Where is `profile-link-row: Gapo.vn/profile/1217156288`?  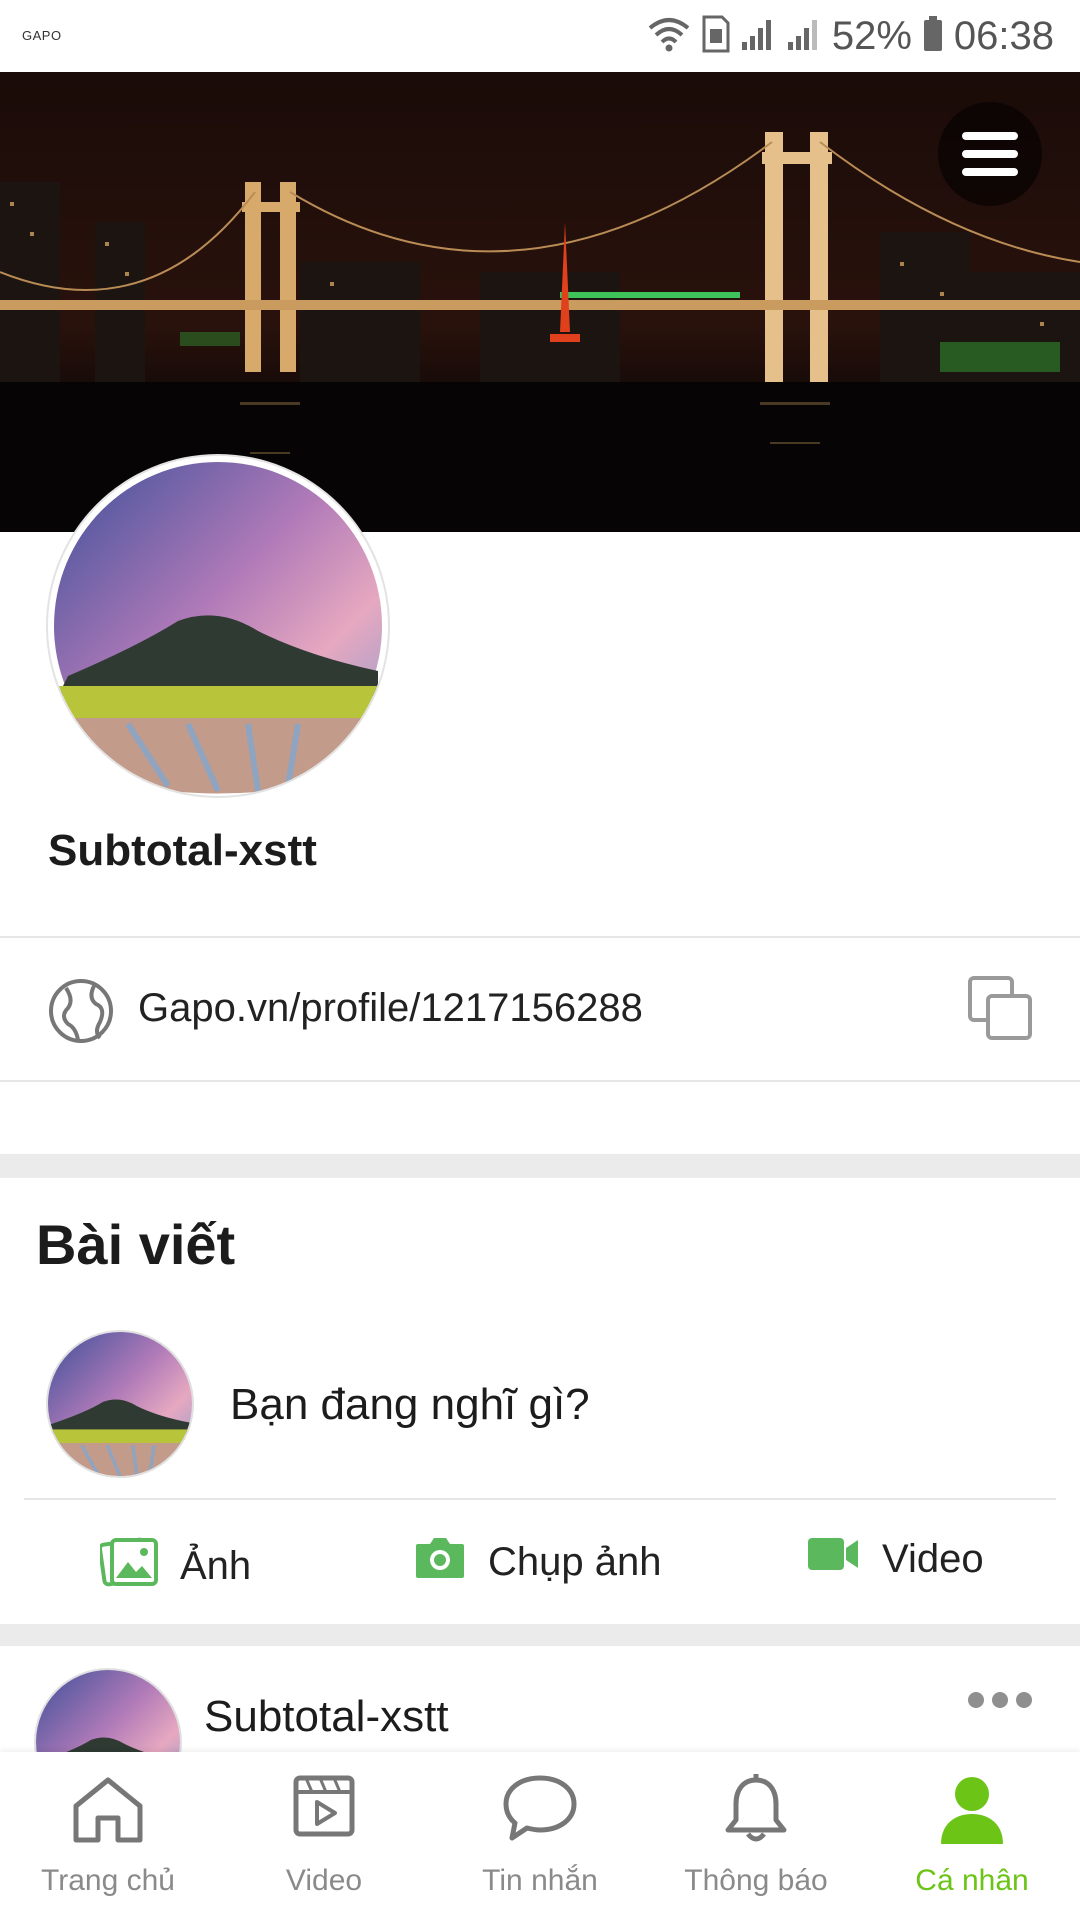
profile-link-row: Gapo.vn/profile/1217156288 is located at coordinates (540, 1010).